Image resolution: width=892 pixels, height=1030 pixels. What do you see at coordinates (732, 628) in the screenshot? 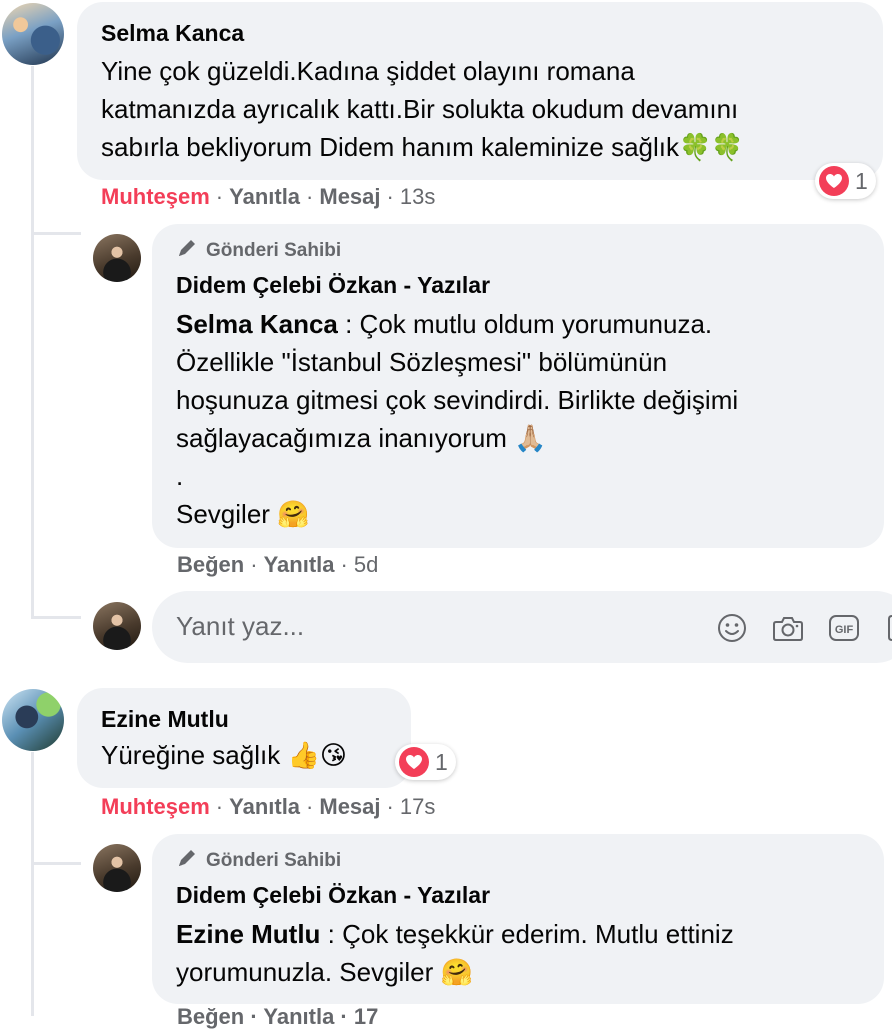
I see `emoji-icon` at bounding box center [732, 628].